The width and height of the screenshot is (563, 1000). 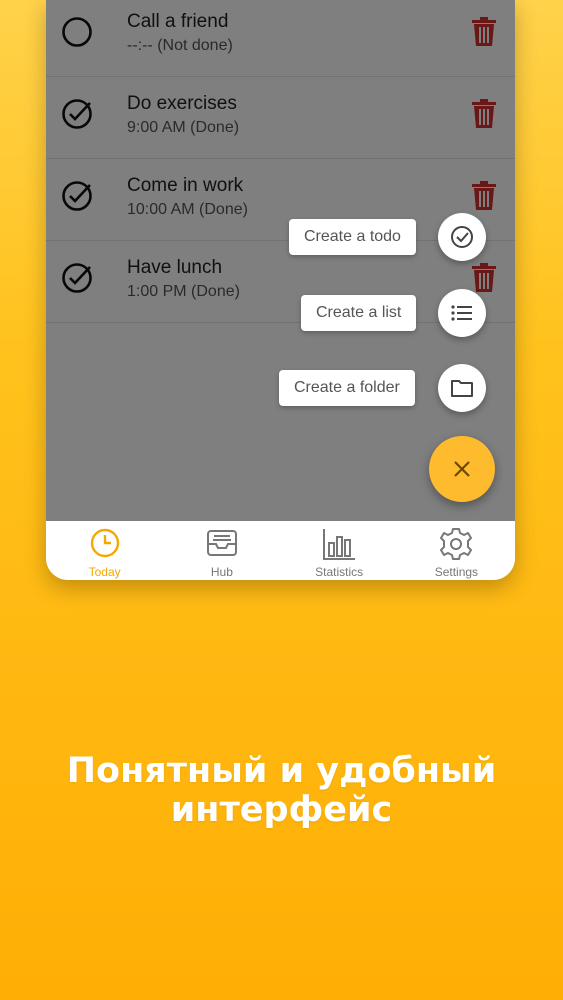 What do you see at coordinates (104, 572) in the screenshot?
I see `tab-label: Today` at bounding box center [104, 572].